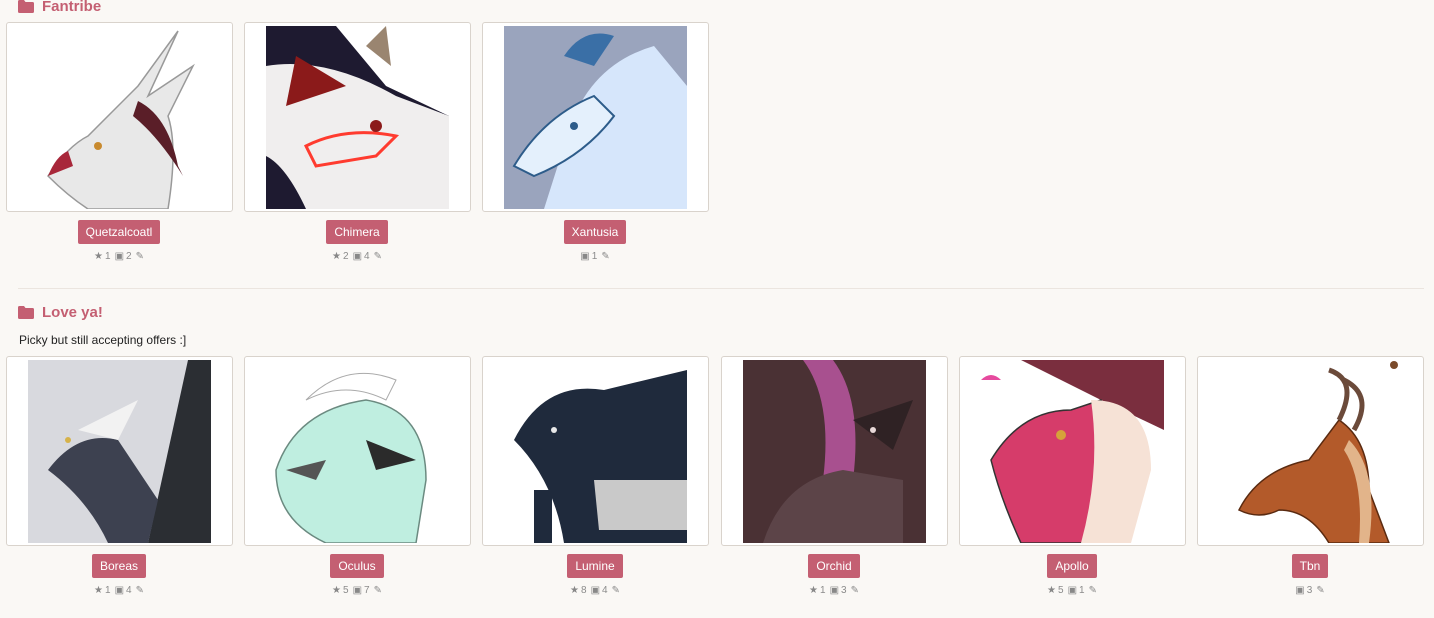  I want to click on character-name-button: Boreas, so click(119, 566).